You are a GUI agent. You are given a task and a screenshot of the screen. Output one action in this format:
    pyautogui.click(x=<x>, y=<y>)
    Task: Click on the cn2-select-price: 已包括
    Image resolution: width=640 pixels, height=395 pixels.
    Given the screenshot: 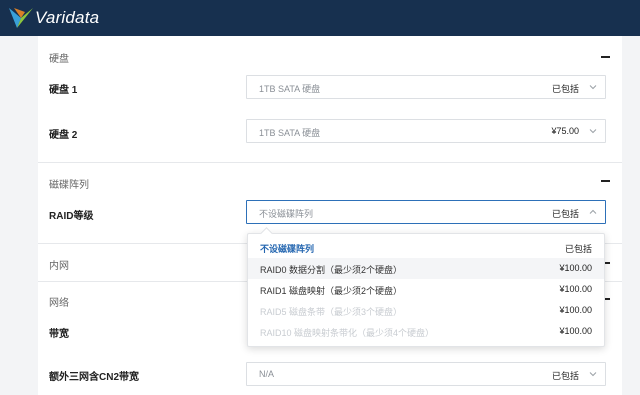 What is the action you would take?
    pyautogui.click(x=565, y=376)
    